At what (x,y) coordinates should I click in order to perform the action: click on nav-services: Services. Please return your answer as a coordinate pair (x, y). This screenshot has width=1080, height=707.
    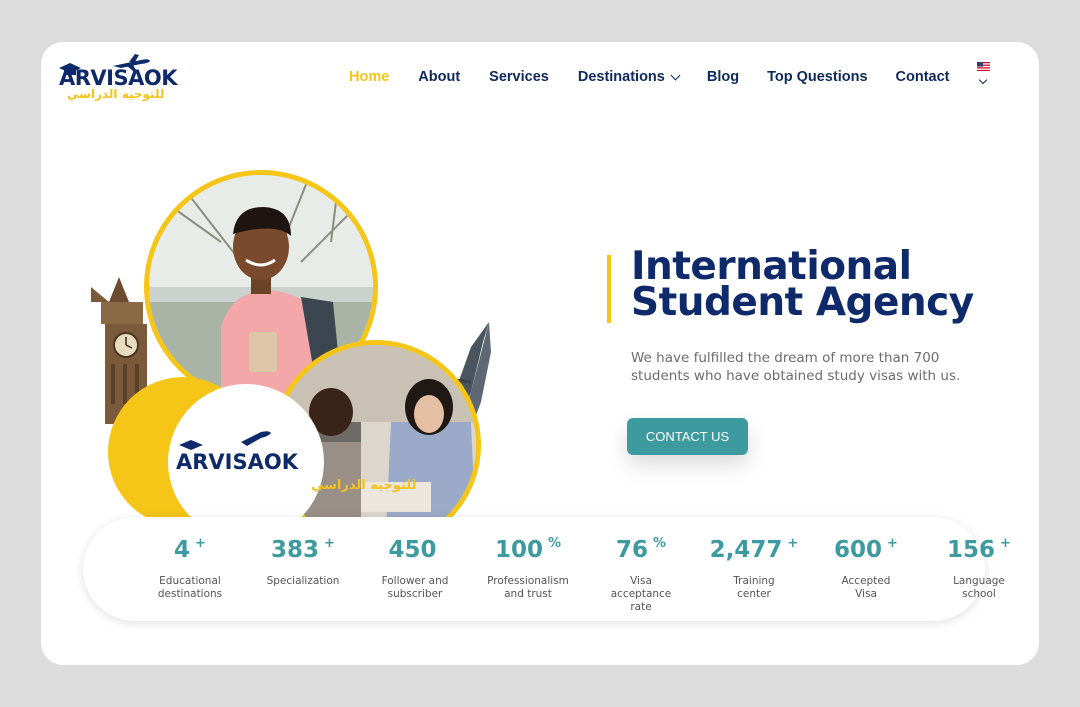
    Looking at the image, I should click on (519, 77).